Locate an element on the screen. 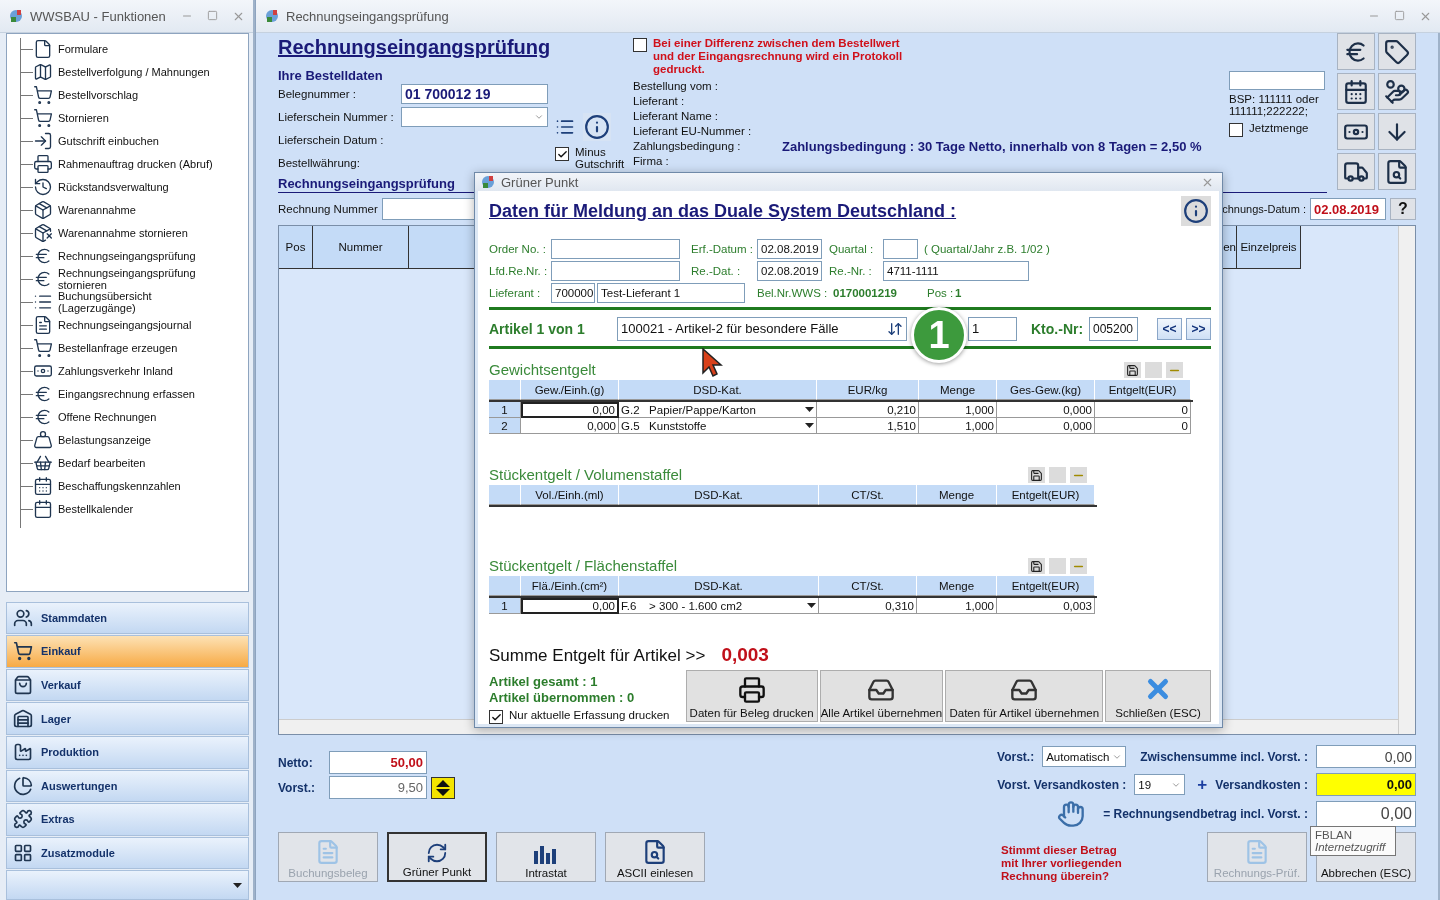  tree-item: Rechnungseingangsjournal is located at coordinates (134, 325).